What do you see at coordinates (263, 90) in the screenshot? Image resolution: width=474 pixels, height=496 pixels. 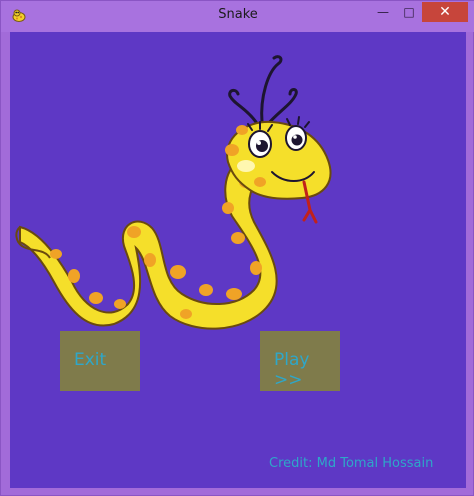 I see `snake-antennae` at bounding box center [263, 90].